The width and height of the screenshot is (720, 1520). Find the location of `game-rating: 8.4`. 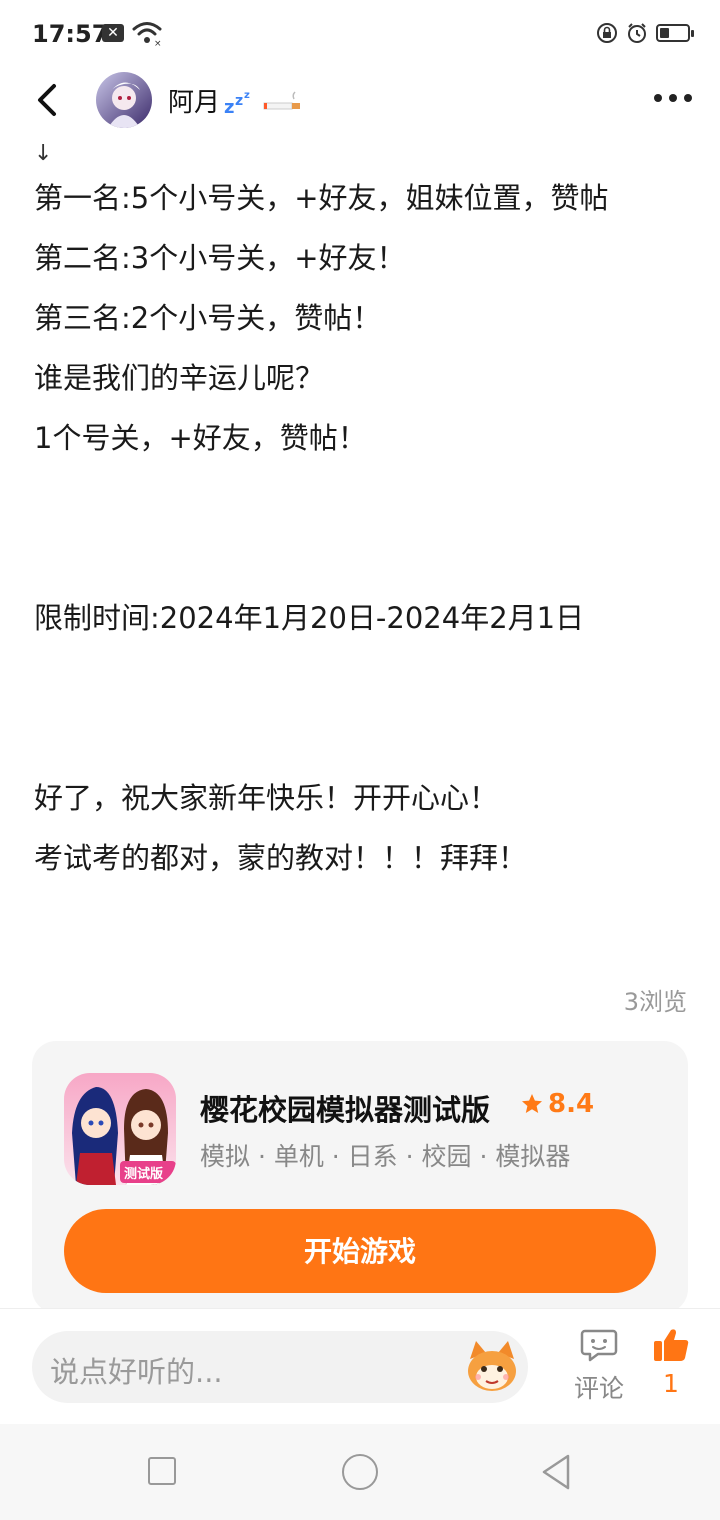

game-rating: 8.4 is located at coordinates (557, 1104).